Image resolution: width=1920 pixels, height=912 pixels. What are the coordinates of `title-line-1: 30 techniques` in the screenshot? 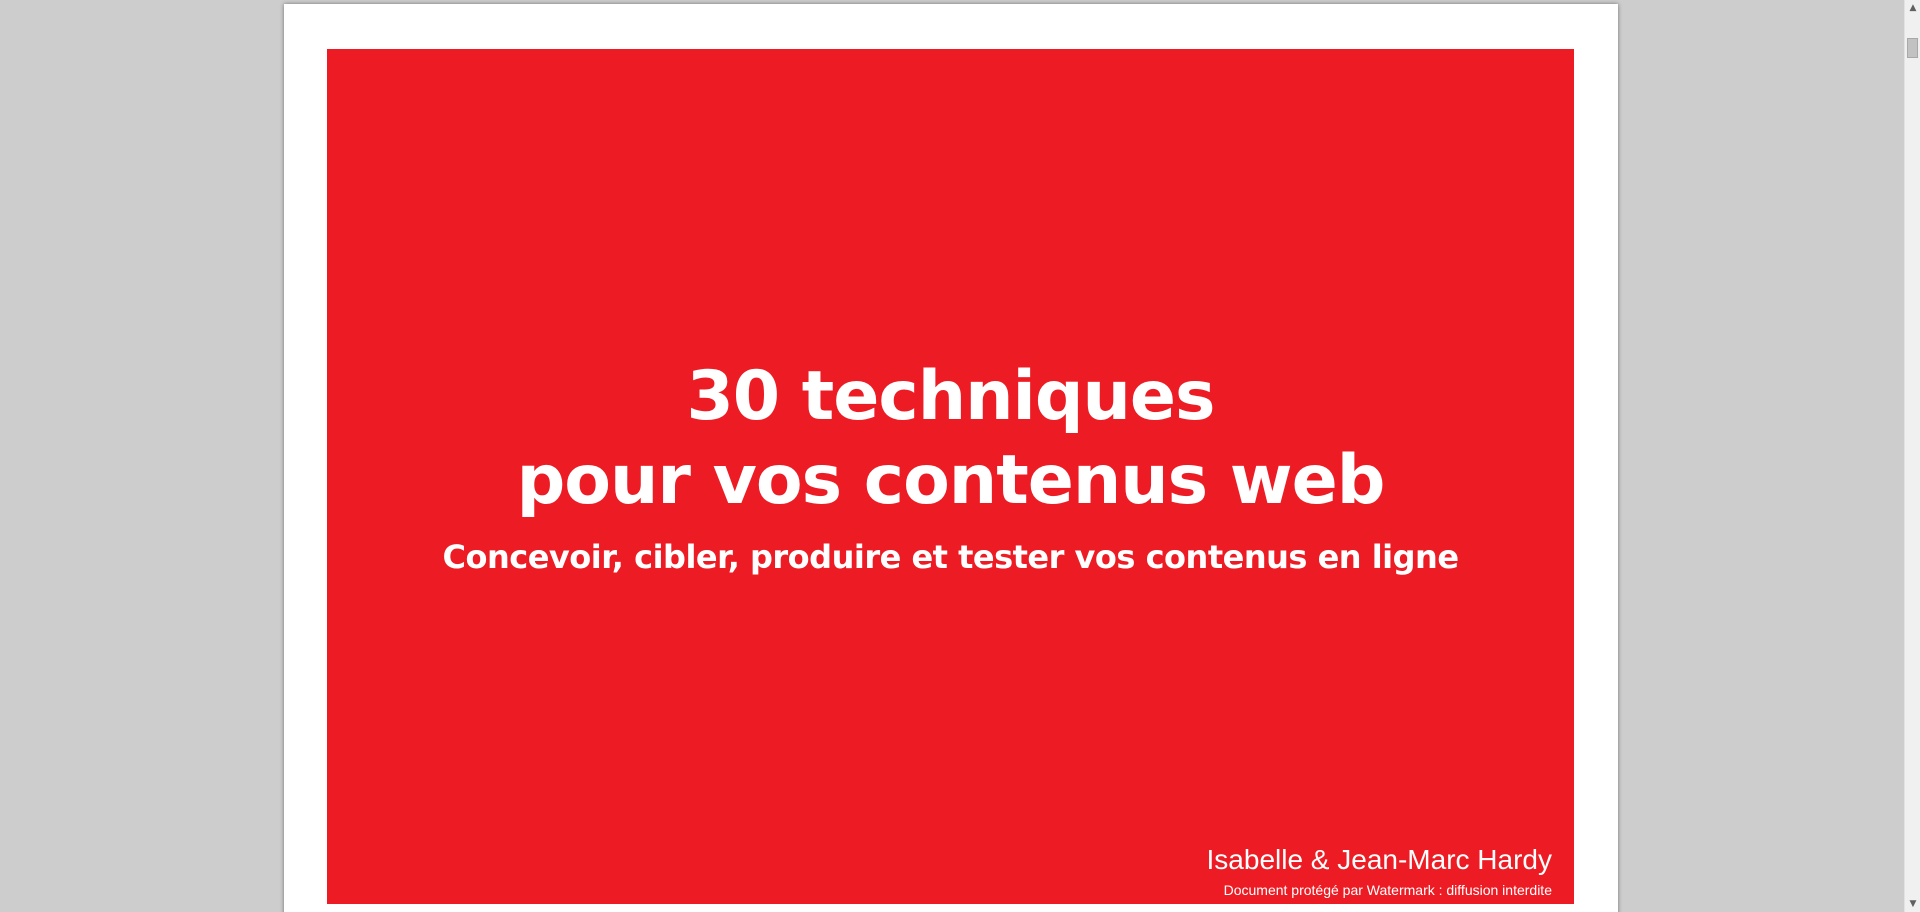 It's located at (950, 396).